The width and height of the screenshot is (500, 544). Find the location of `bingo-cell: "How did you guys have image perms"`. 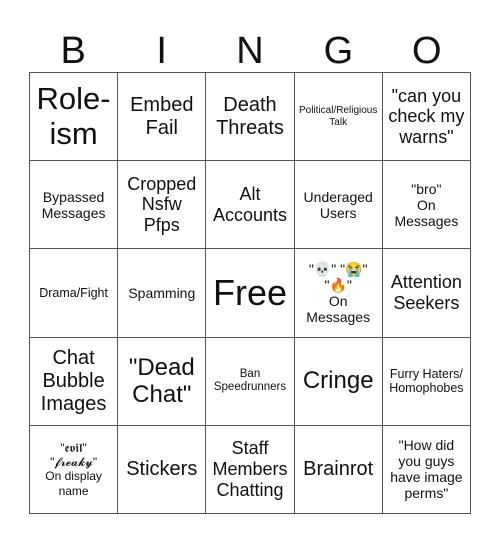

bingo-cell: "How did you guys have image perms" is located at coordinates (426, 469).